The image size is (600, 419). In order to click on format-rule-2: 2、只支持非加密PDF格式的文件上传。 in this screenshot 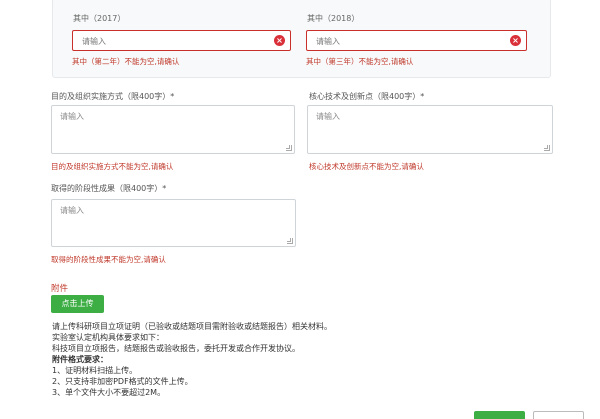, I will do `click(122, 381)`.